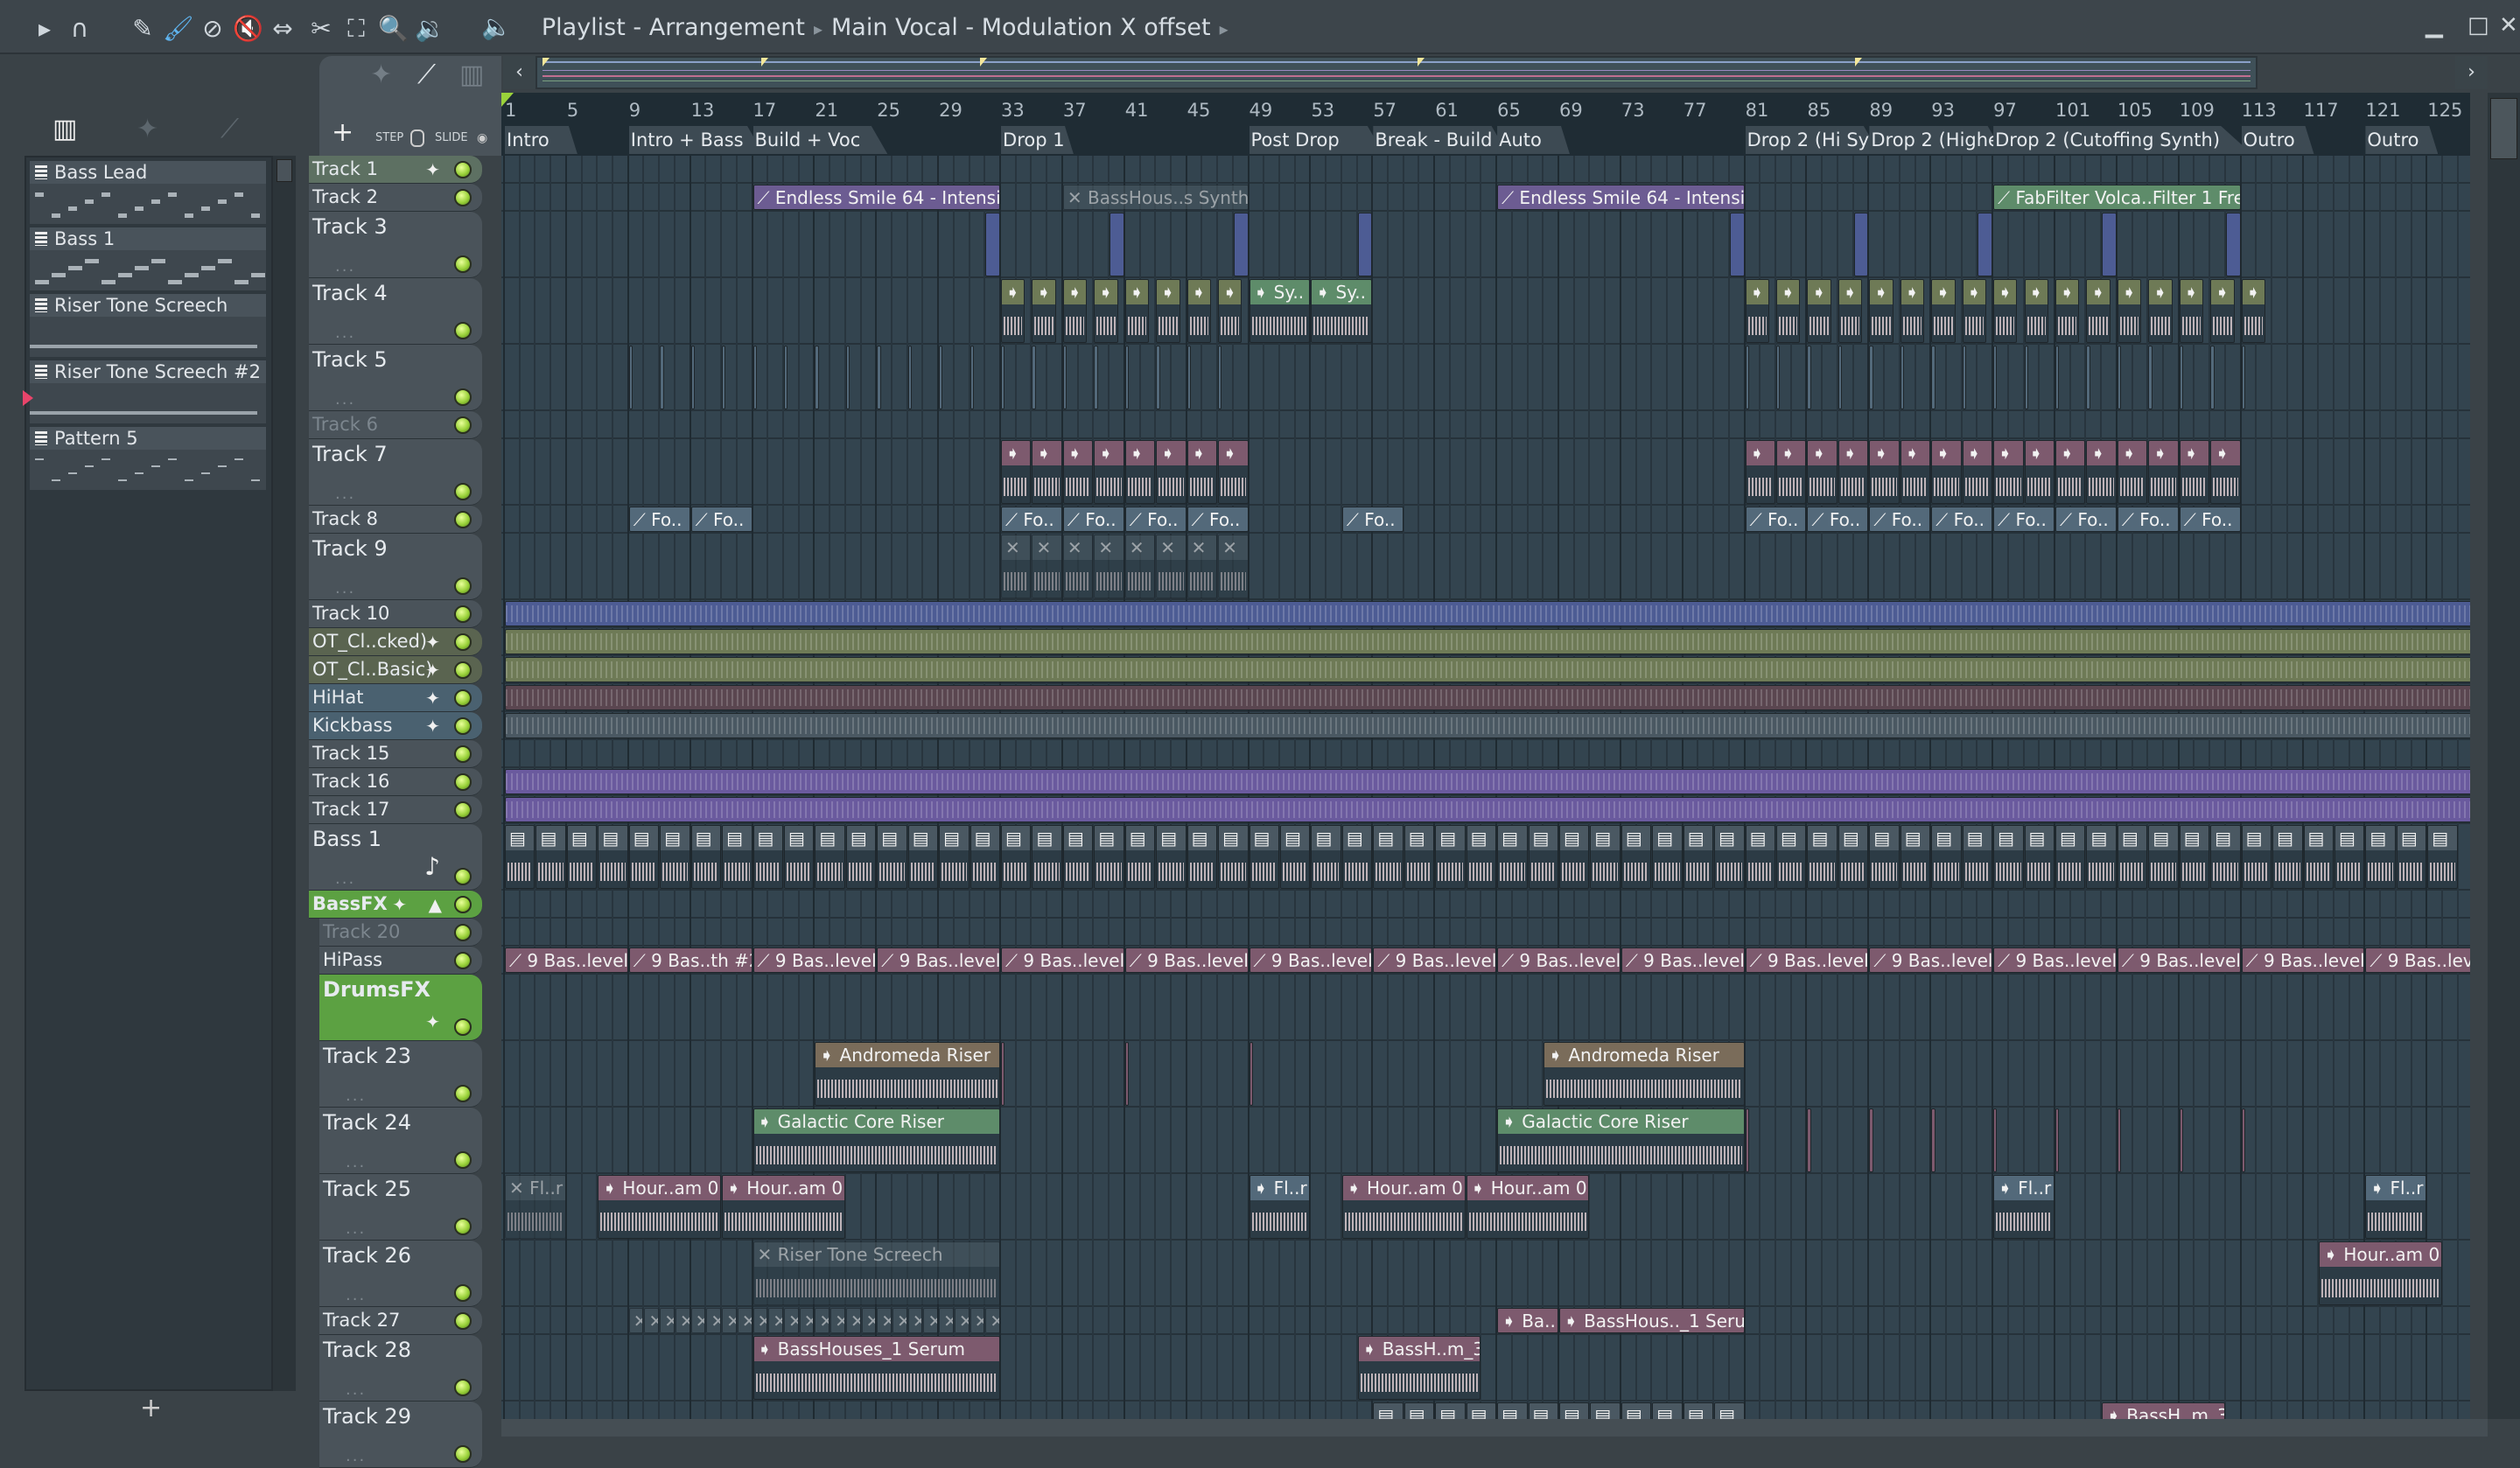 This screenshot has width=2520, height=1468. Describe the element at coordinates (64, 129) in the screenshot. I see `piano-roll-icon: ▥` at that location.